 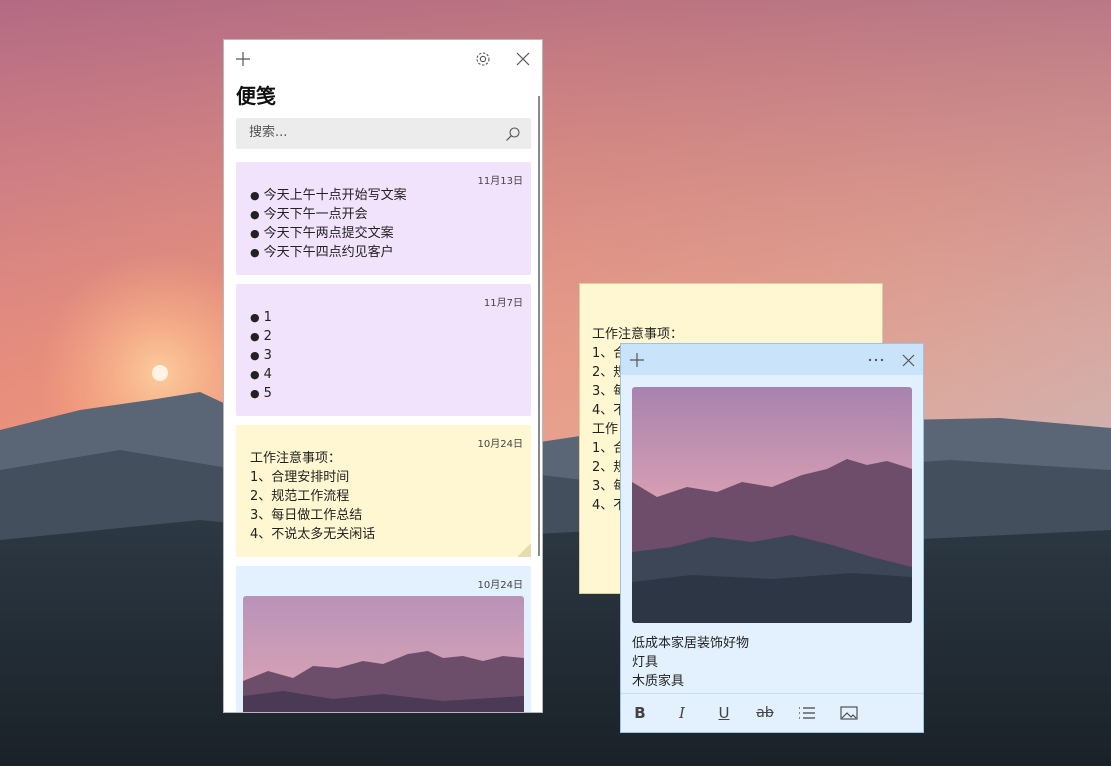 I want to click on gear-icon, so click(x=483, y=59).